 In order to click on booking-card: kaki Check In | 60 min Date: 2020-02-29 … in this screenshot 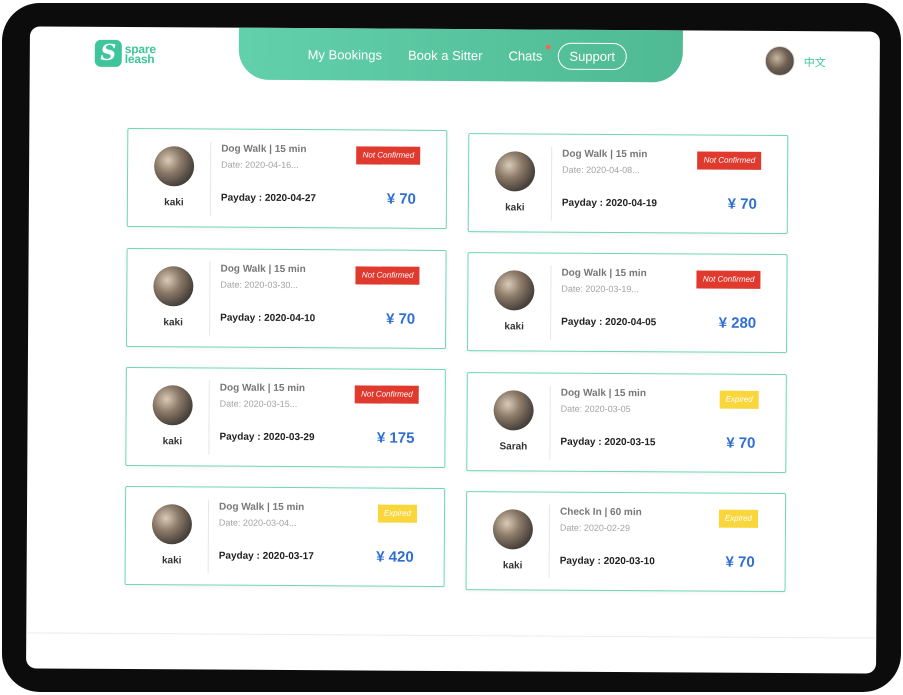, I will do `click(626, 542)`.